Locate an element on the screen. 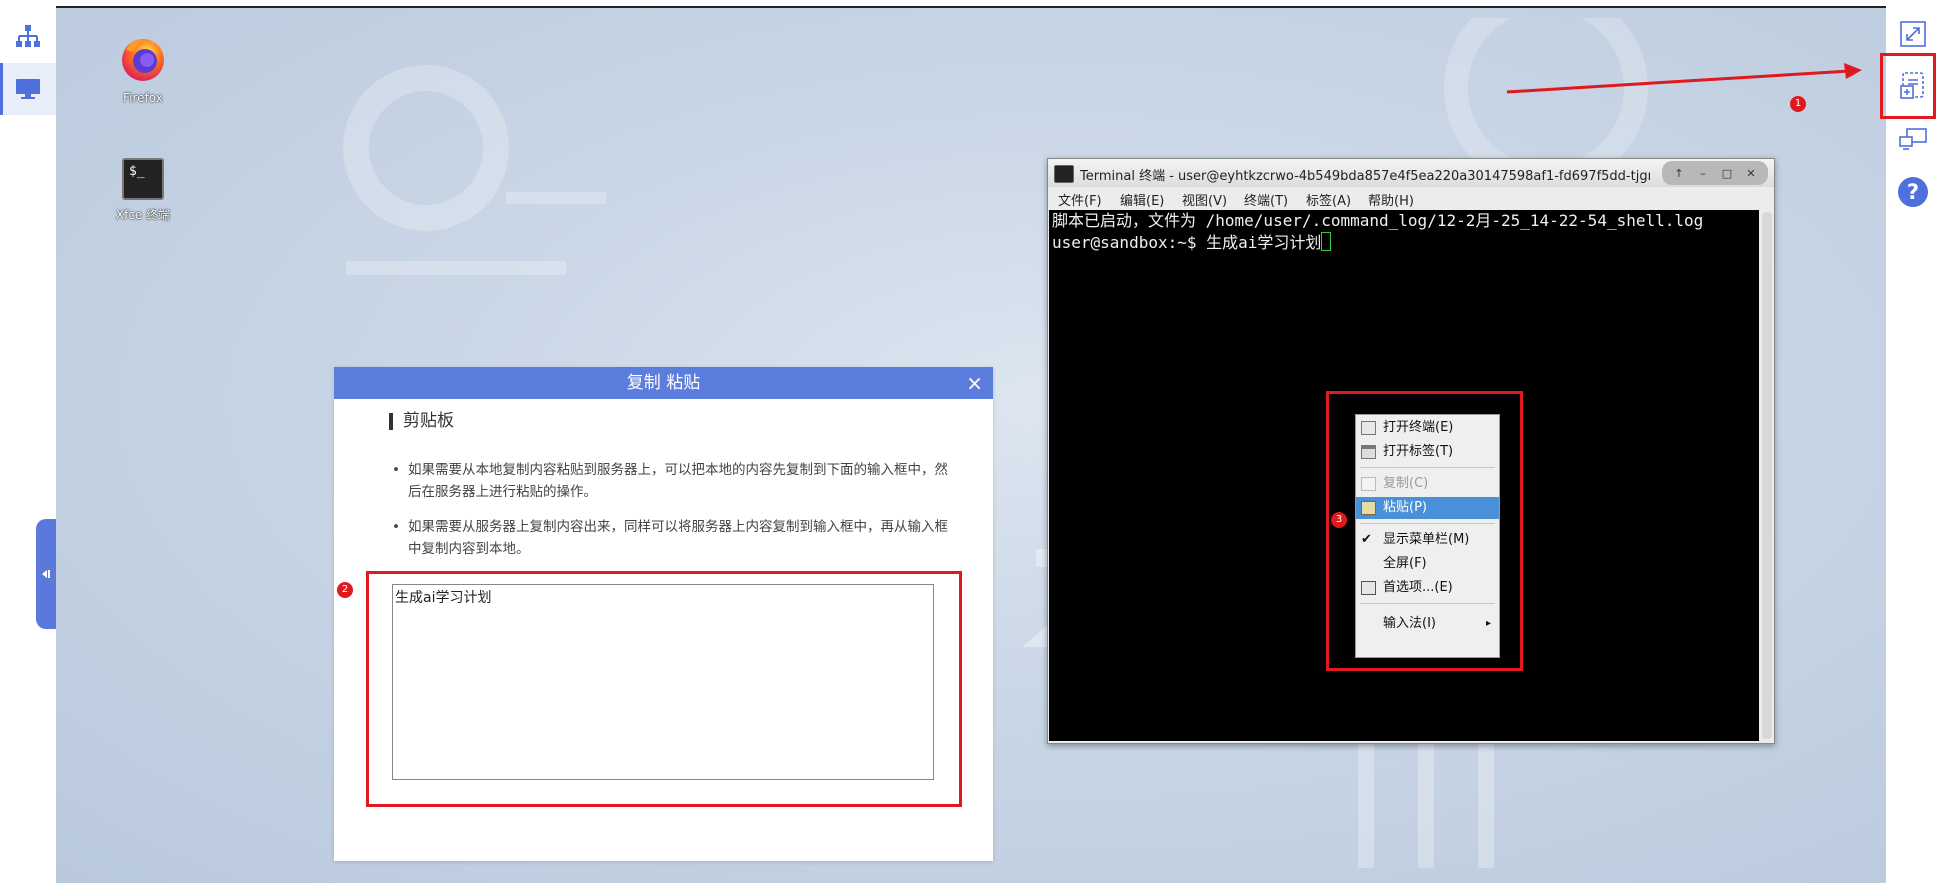 The image size is (1940, 883). panel-collapse-tab is located at coordinates (46, 574).